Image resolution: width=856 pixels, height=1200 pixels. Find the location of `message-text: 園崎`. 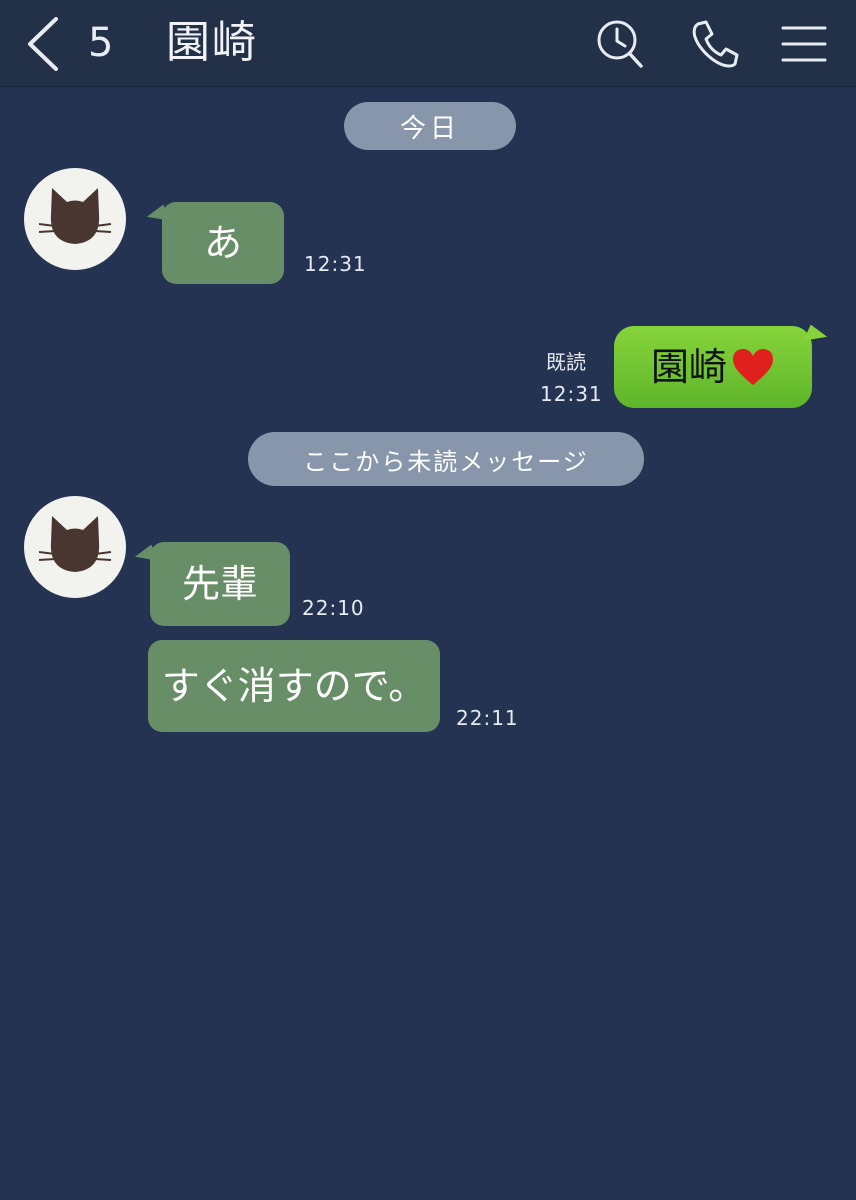

message-text: 園崎 is located at coordinates (688, 367).